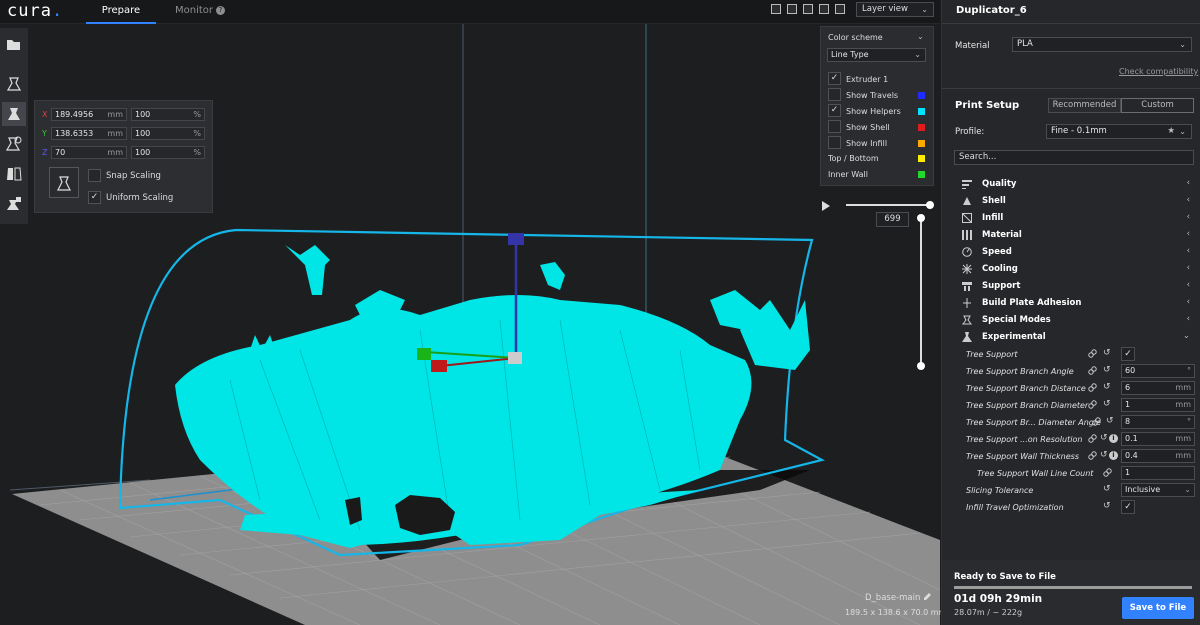 This screenshot has height=625, width=1200. Describe the element at coordinates (424, 354) in the screenshot. I see `y-axis-handle` at that location.